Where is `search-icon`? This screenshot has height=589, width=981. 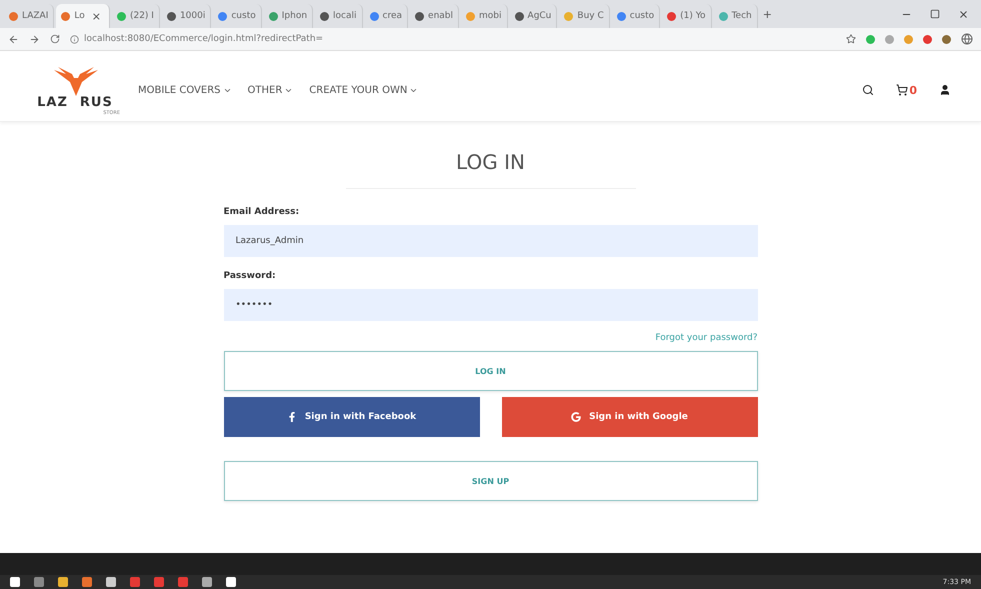 search-icon is located at coordinates (868, 90).